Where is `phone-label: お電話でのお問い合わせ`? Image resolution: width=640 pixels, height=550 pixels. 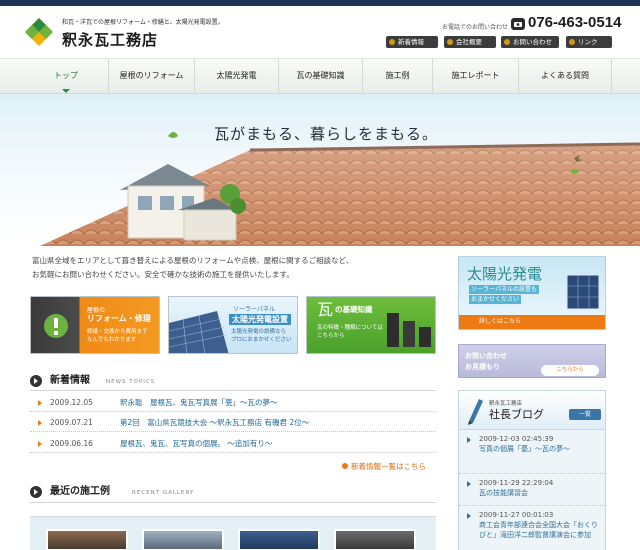
phone-label: お電話でのお問い合わせ is located at coordinates (475, 27).